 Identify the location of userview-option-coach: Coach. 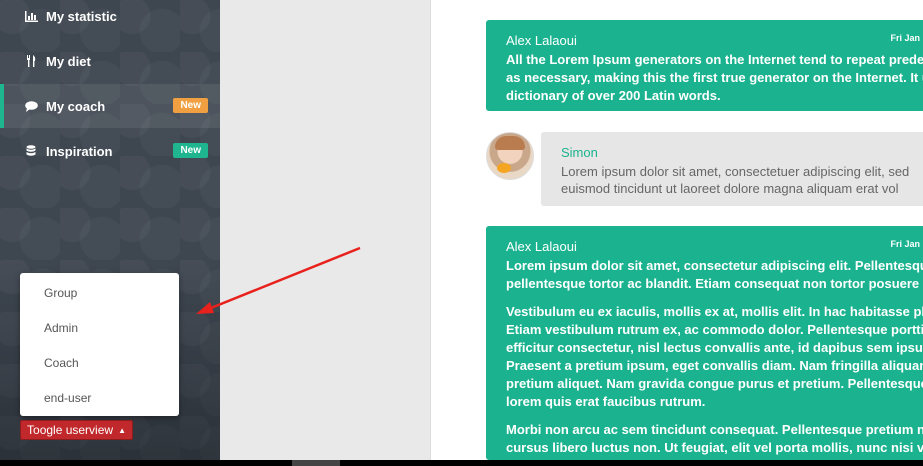
(61, 363).